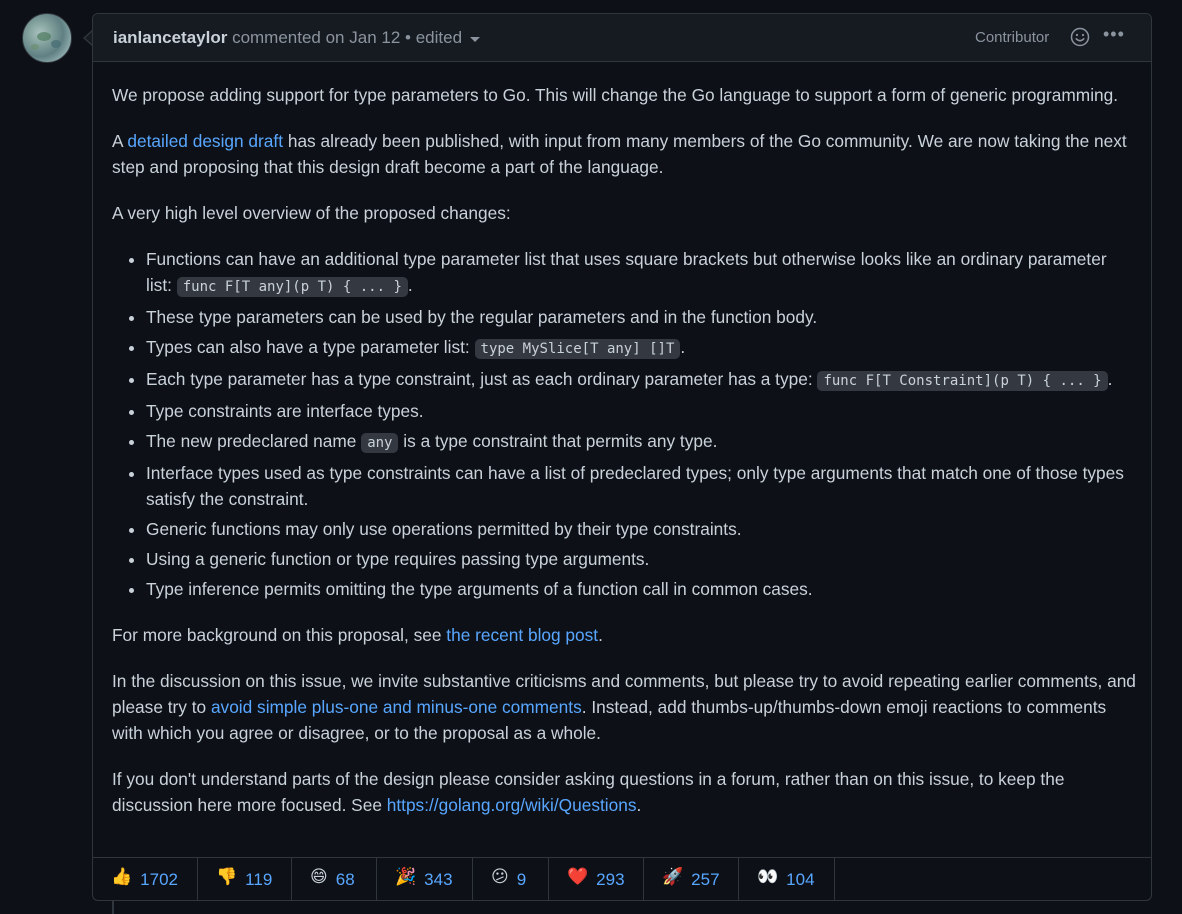 This screenshot has height=914, width=1182. Describe the element at coordinates (1012, 37) in the screenshot. I see `contributor-badge: Contributor` at that location.